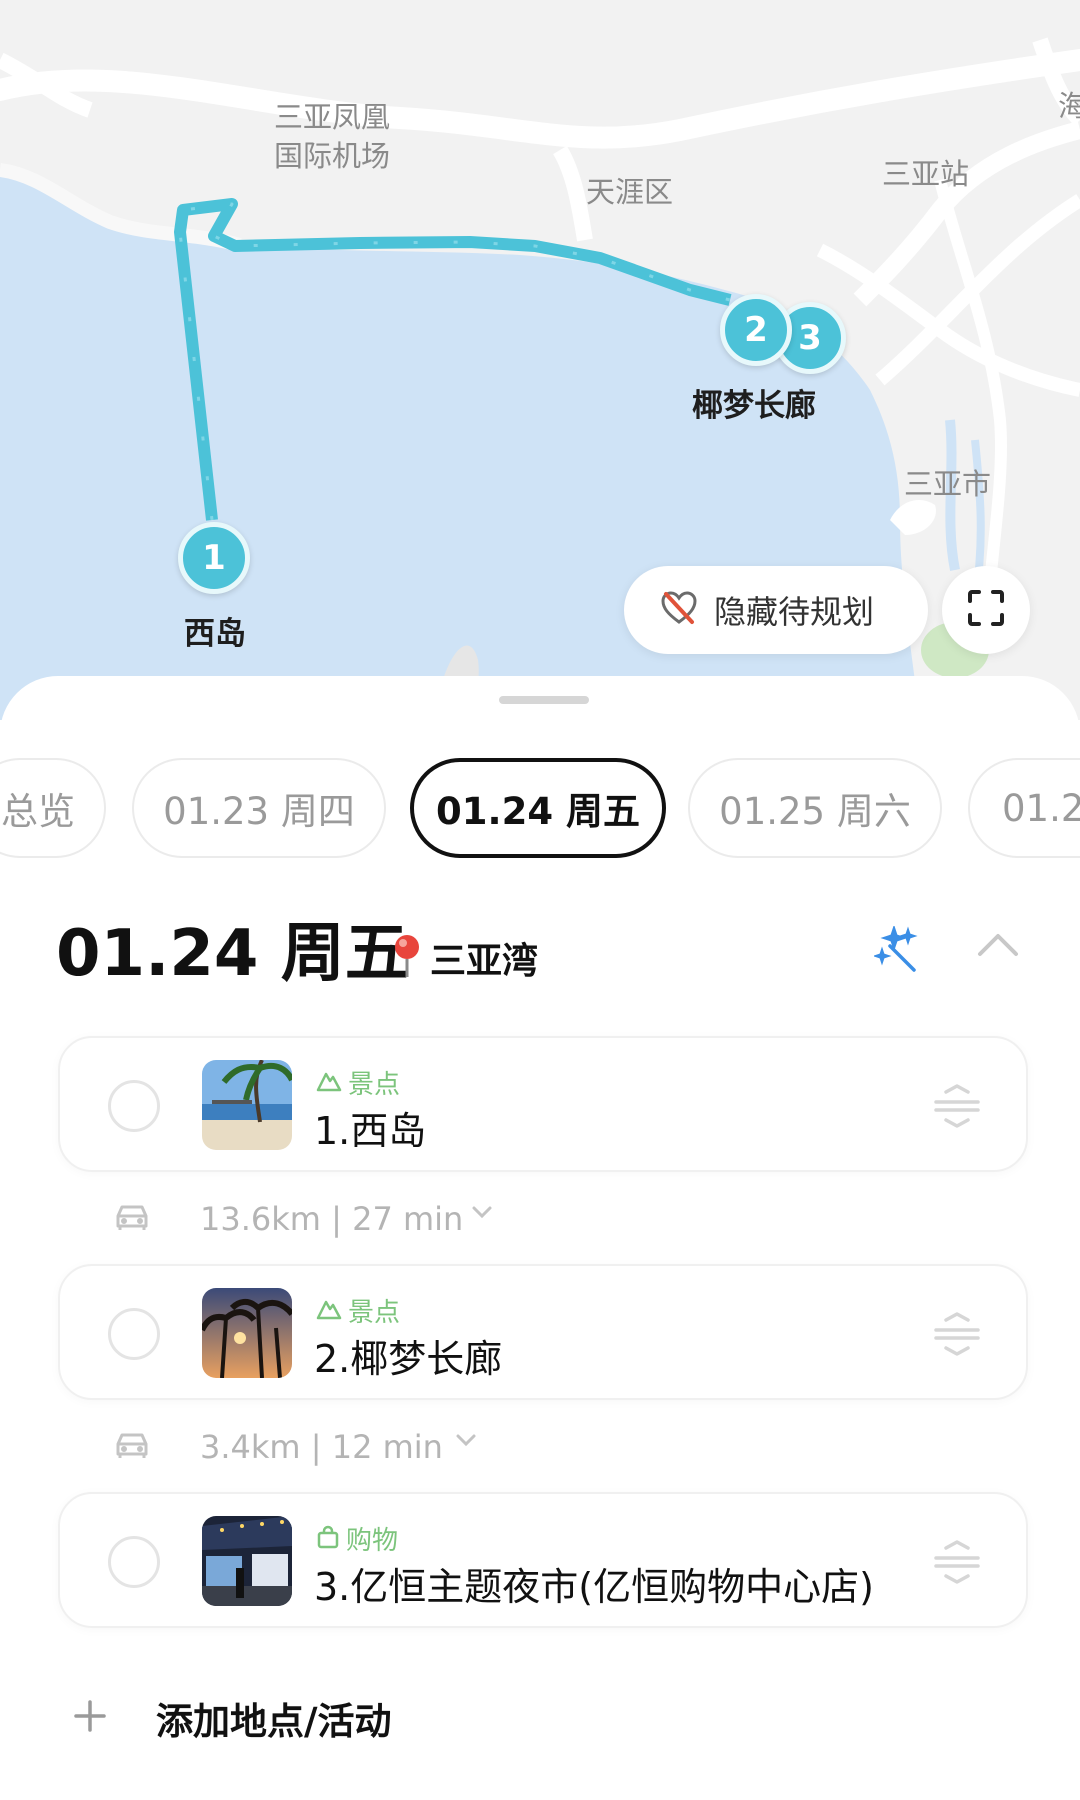  I want to click on date-tabs: 总览 01.23 周四 01.24 周五 01.25 周六 01.2, so click(540, 808).